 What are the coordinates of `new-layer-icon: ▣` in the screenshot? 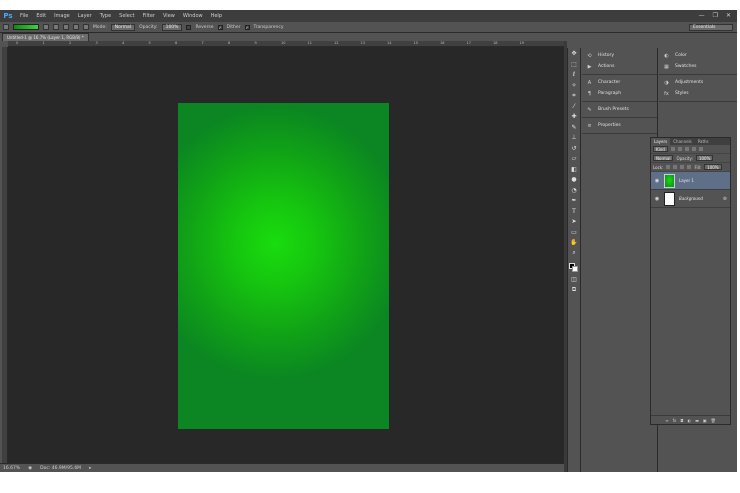 It's located at (705, 420).